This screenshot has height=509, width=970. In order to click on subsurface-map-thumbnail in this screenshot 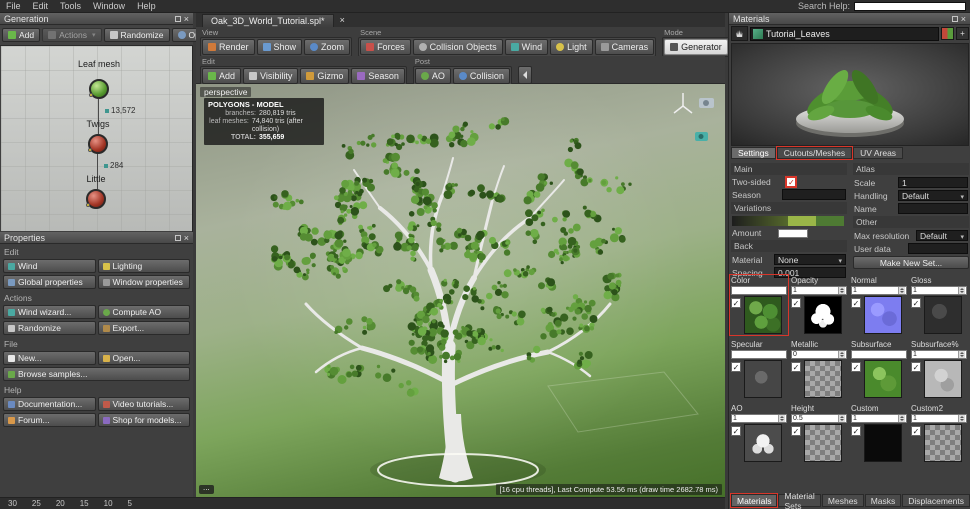, I will do `click(883, 379)`.